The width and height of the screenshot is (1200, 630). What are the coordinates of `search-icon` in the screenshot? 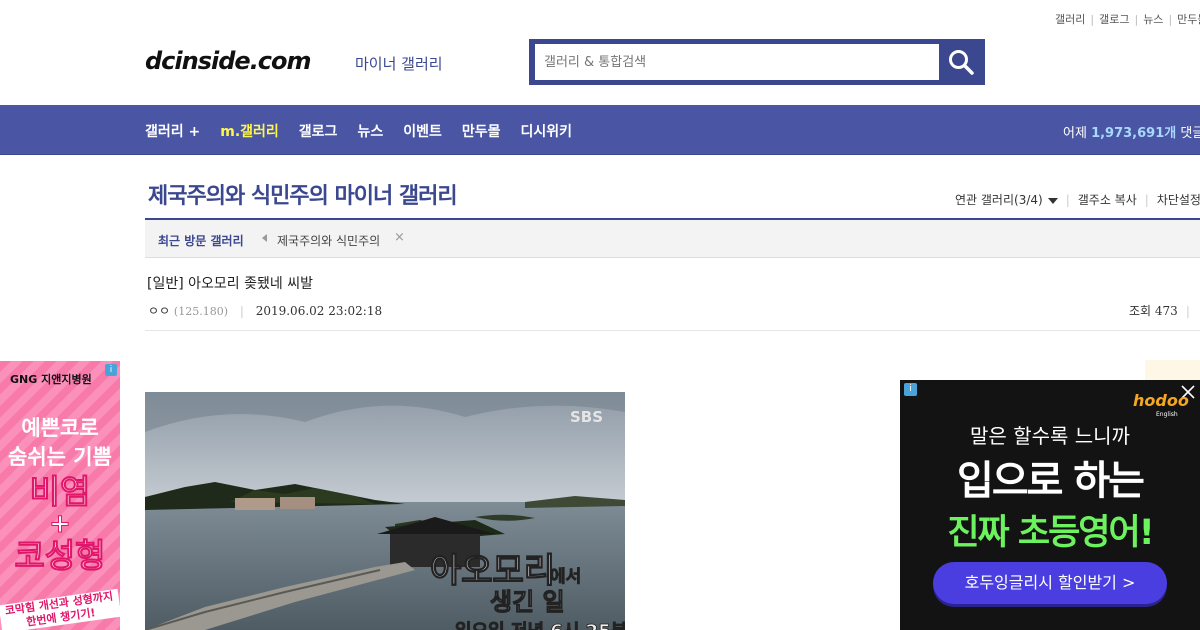 It's located at (961, 62).